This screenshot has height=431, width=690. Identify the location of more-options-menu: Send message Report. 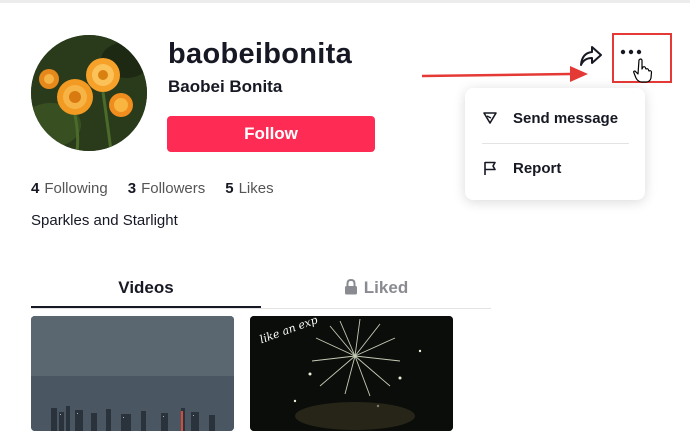
(555, 144).